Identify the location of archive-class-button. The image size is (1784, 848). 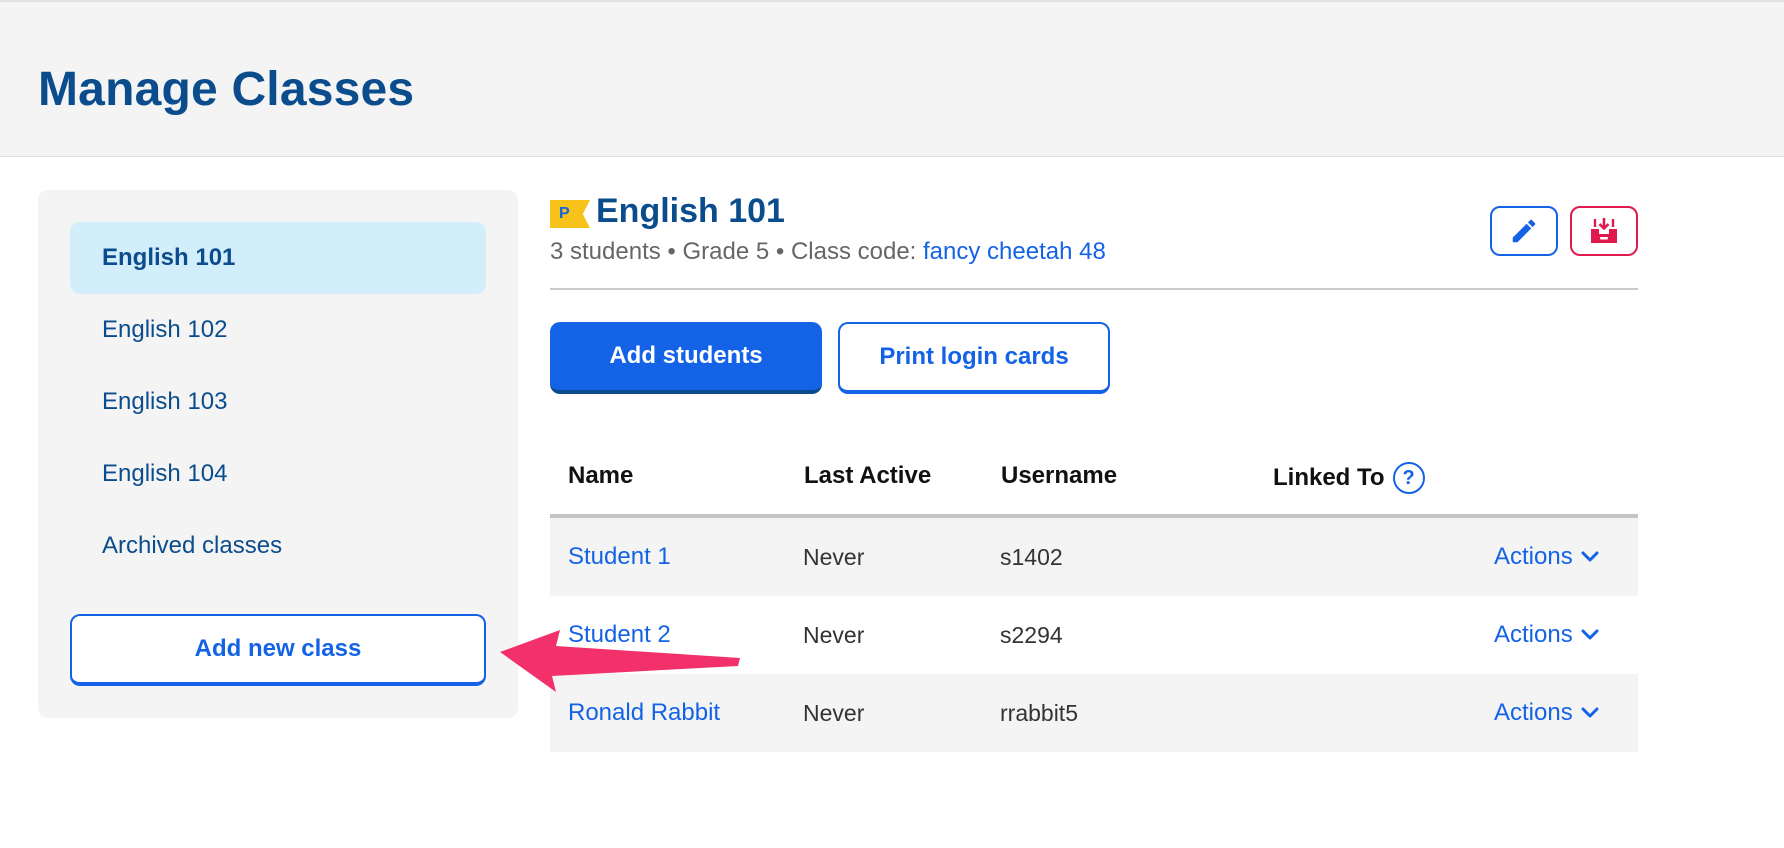
(1604, 231).